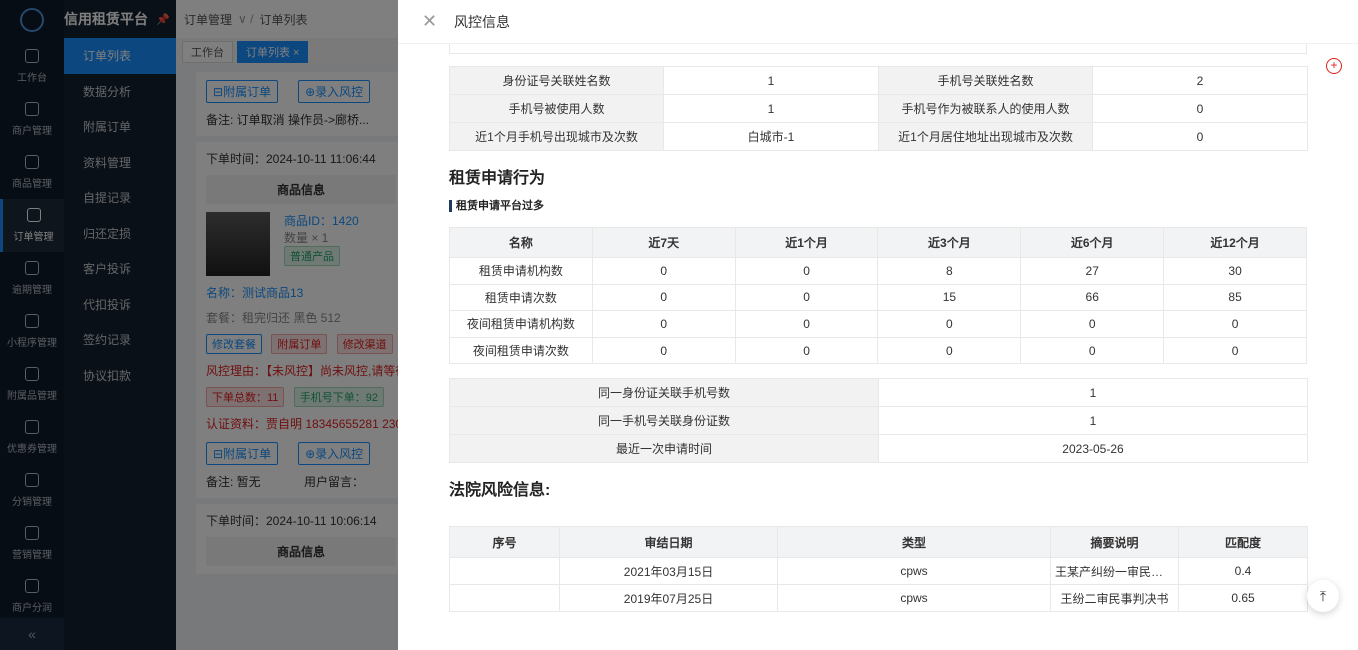 The width and height of the screenshot is (1358, 650). What do you see at coordinates (806, 242) in the screenshot?
I see `column-header: 近1个月` at bounding box center [806, 242].